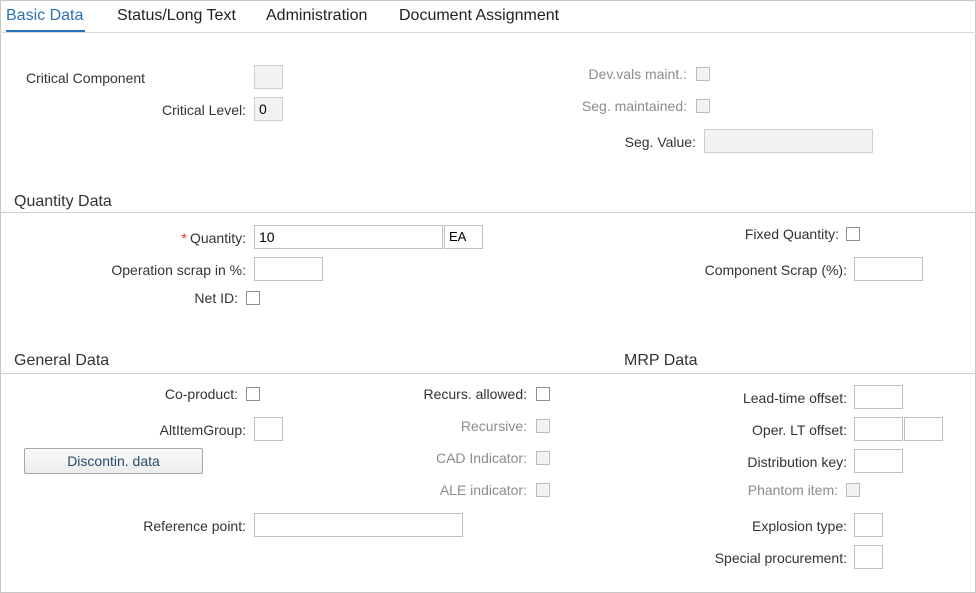 Image resolution: width=976 pixels, height=593 pixels. Describe the element at coordinates (868, 557) in the screenshot. I see `special-procurement-input` at that location.